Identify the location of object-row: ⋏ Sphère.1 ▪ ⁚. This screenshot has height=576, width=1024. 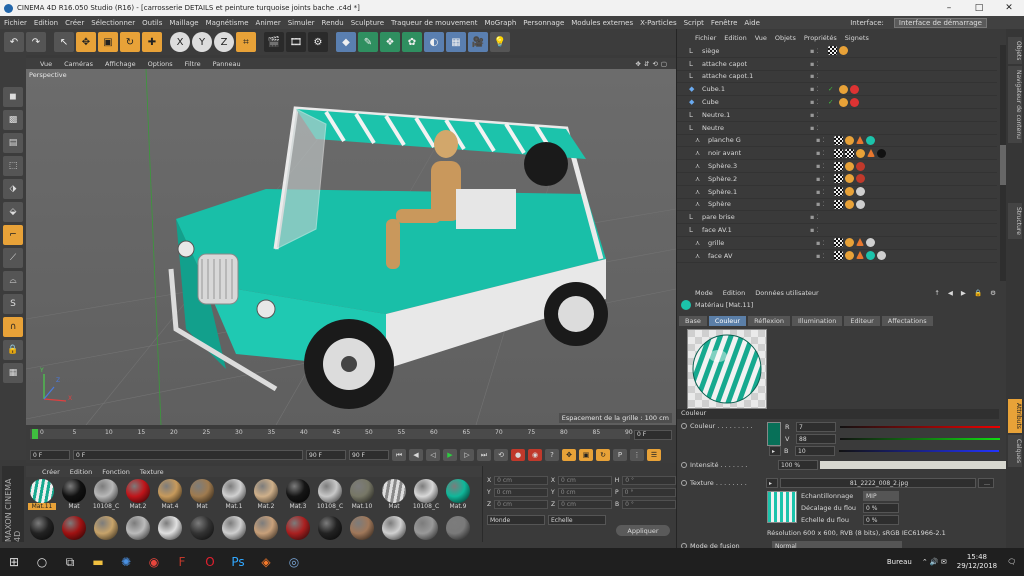
(837, 192).